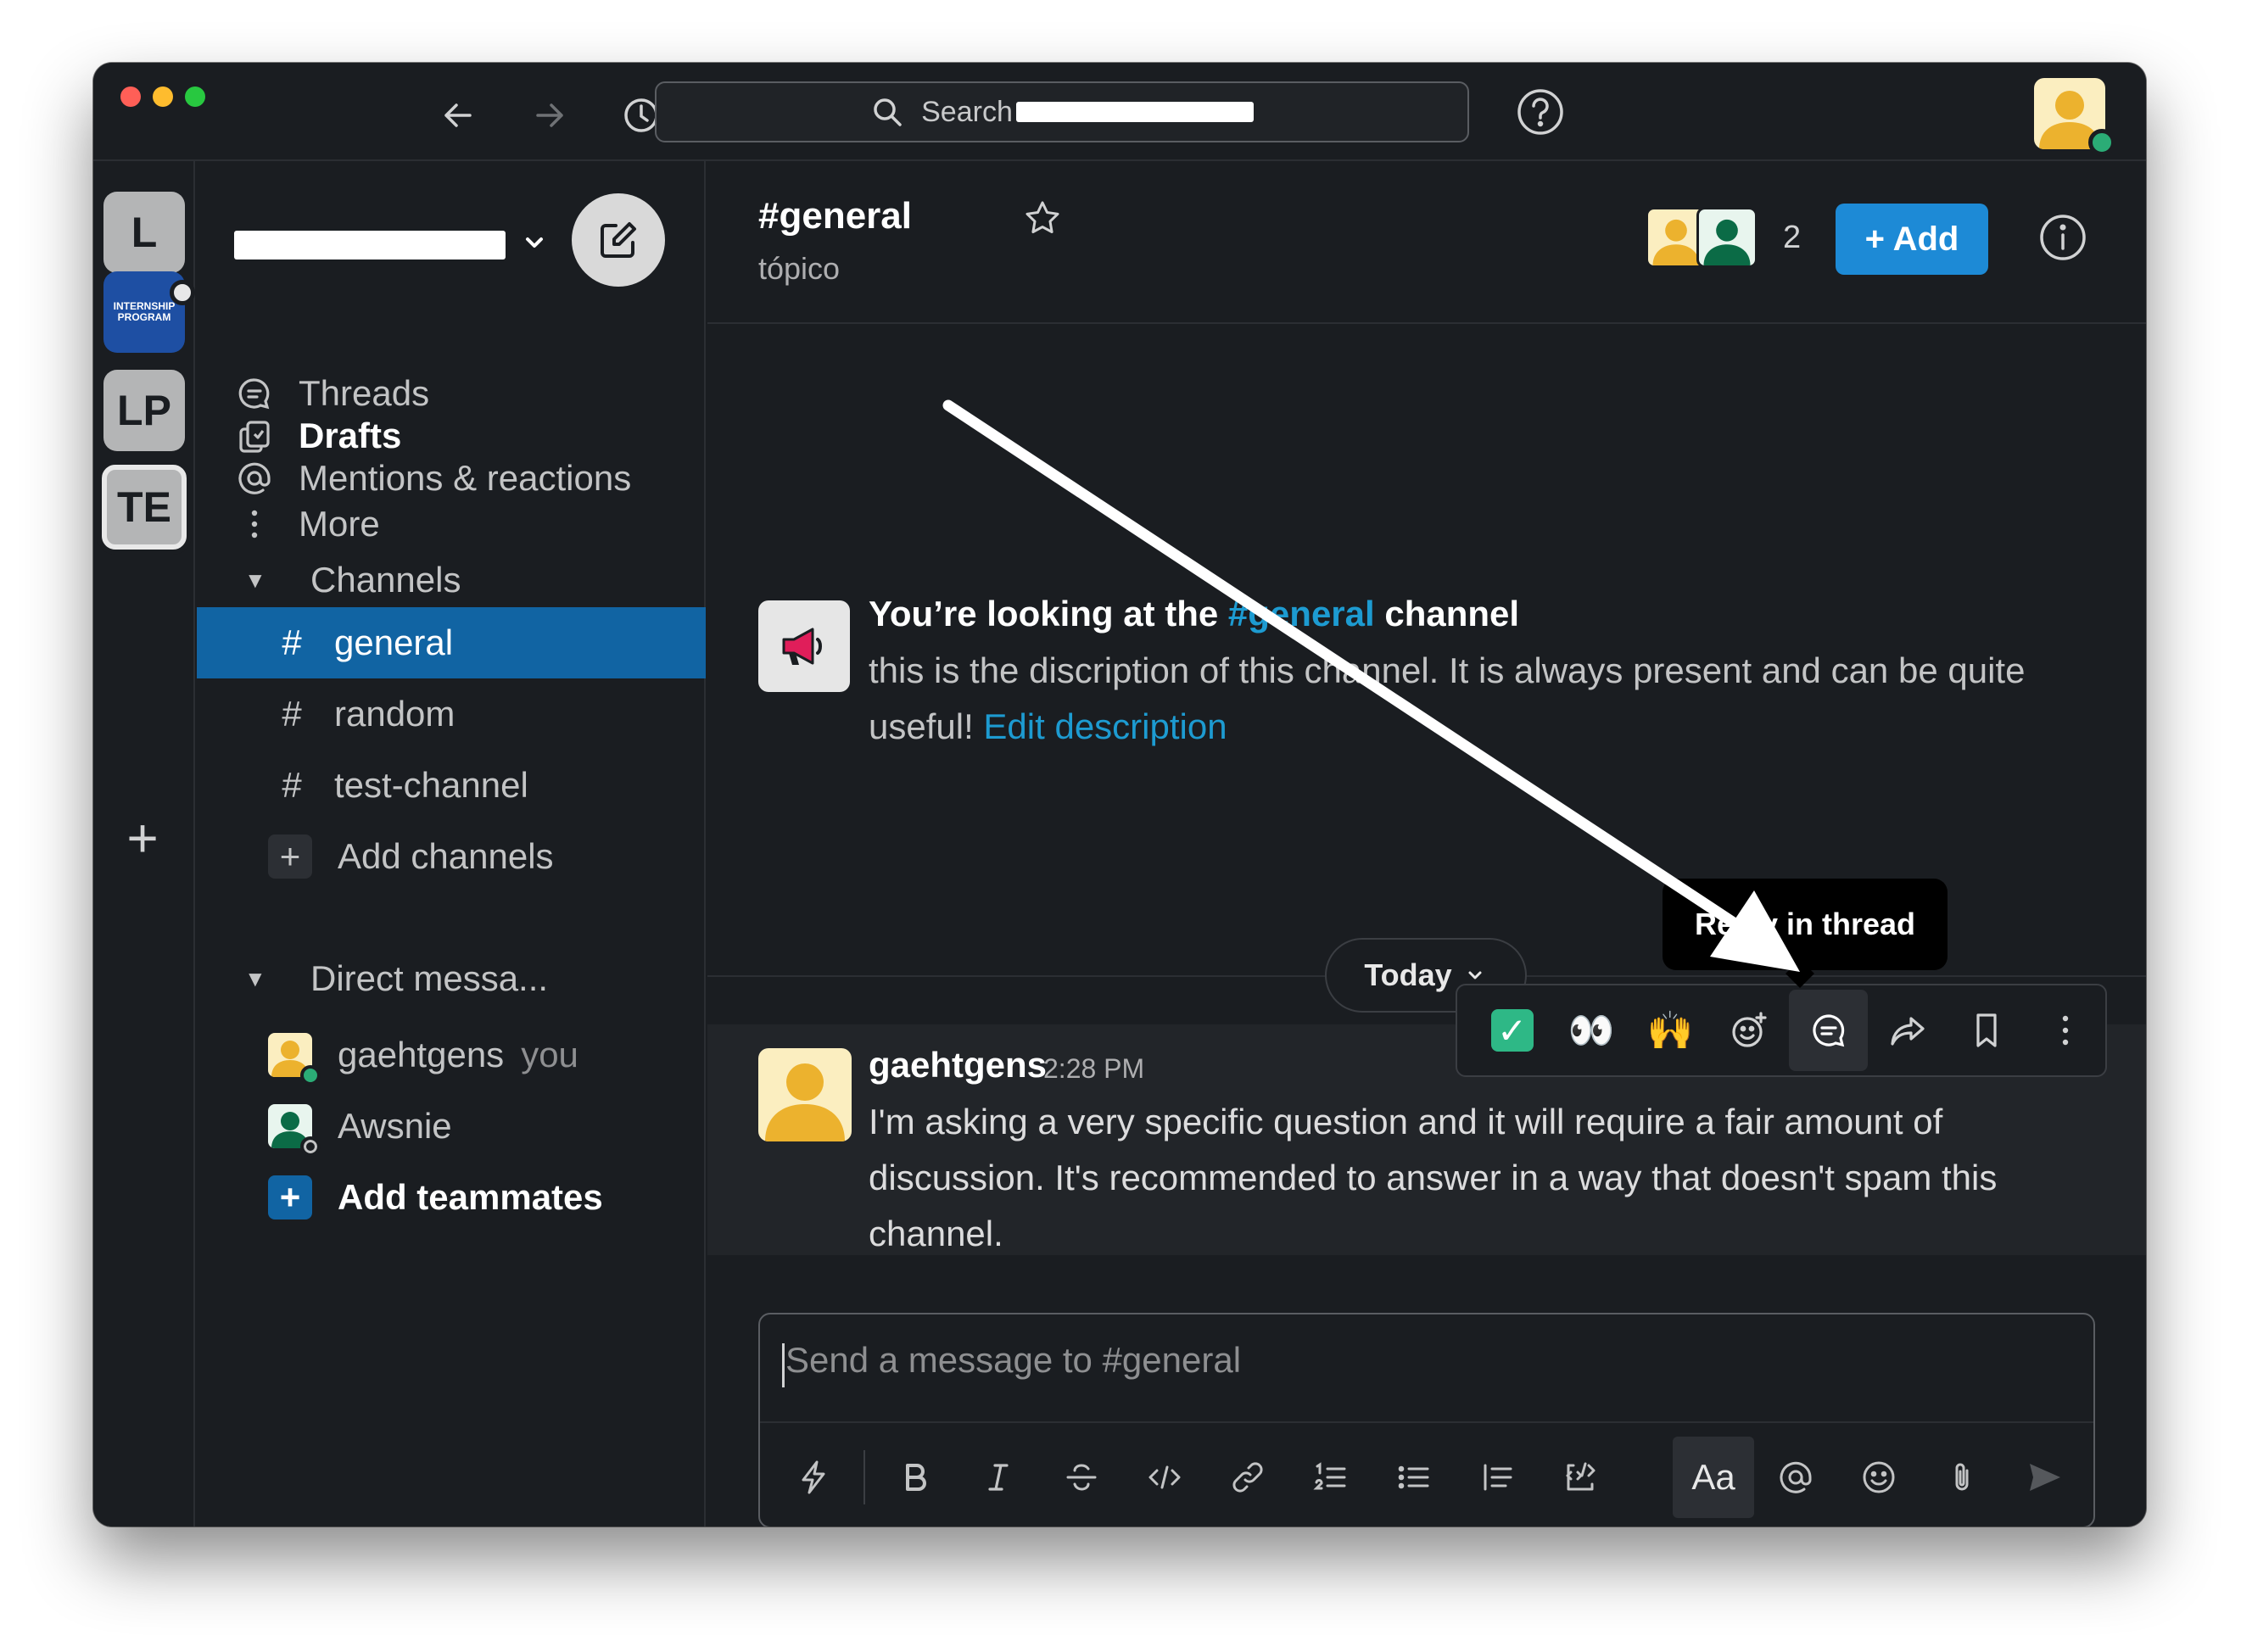 This screenshot has height=1652, width=2241. Describe the element at coordinates (1194, 614) in the screenshot. I see `channel-intro-title: You’re looking at the #general channel` at that location.